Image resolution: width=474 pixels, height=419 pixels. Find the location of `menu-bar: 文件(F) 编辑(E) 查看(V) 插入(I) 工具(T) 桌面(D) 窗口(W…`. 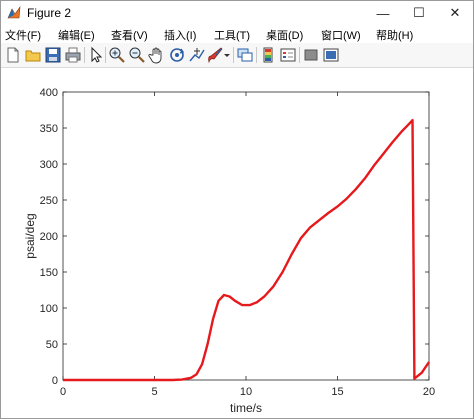

menu-bar: 文件(F) 编辑(E) 查看(V) 插入(I) 工具(T) 桌面(D) 窗口(W… is located at coordinates (237, 34).